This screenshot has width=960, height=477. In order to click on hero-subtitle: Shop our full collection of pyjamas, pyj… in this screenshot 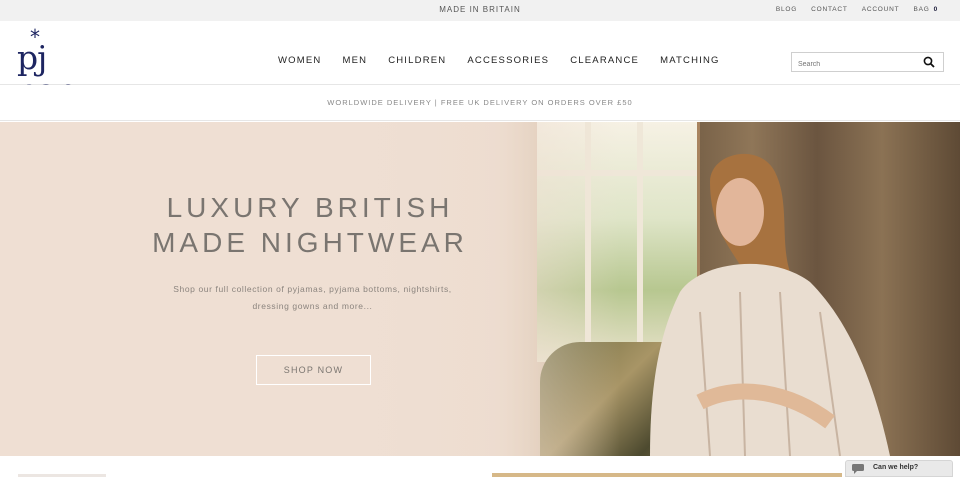, I will do `click(312, 298)`.